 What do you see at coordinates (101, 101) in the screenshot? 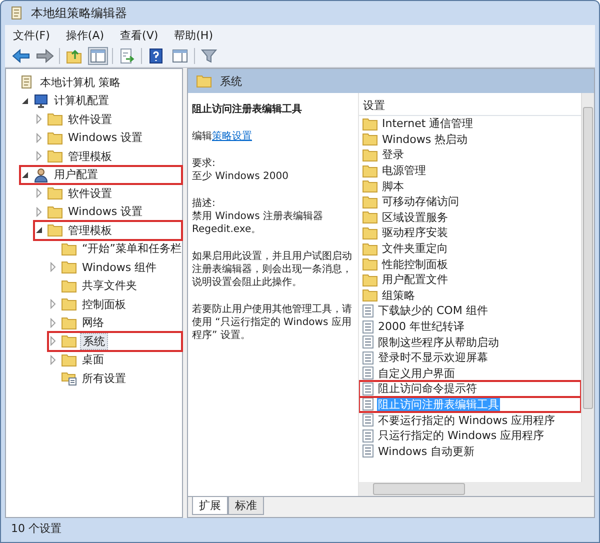
I see `tree-item: 计算机配置` at bounding box center [101, 101].